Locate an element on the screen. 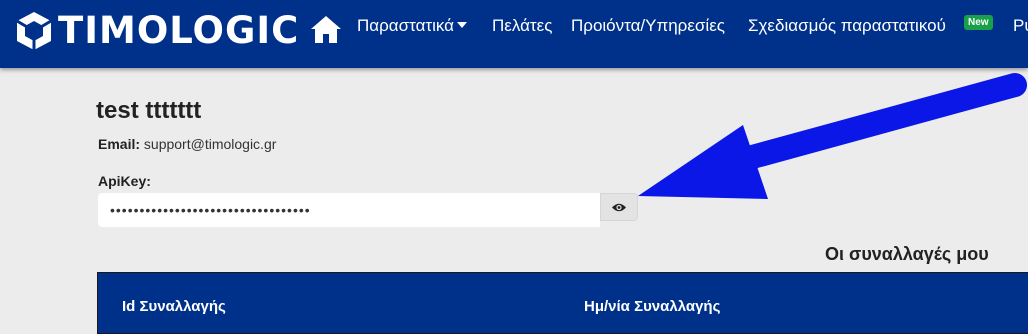 The height and width of the screenshot is (334, 1028). apikey-input: •••••••••••••••••••••••••••••••••• is located at coordinates (349, 210).